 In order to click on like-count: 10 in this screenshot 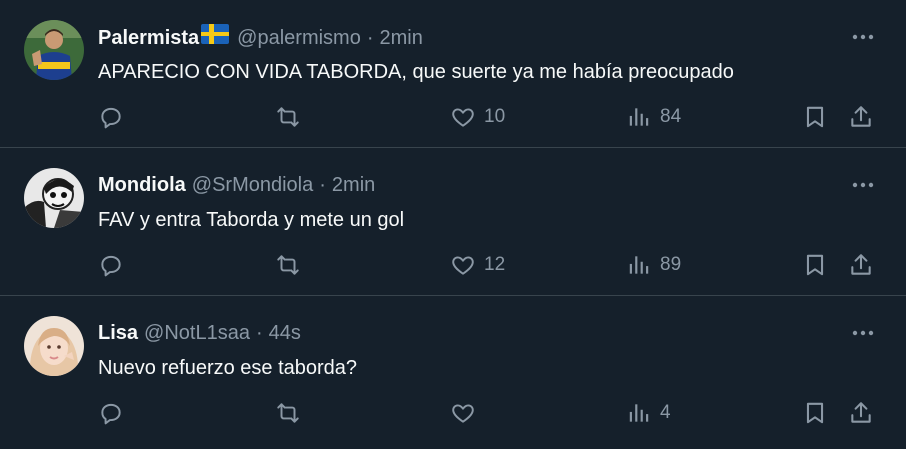, I will do `click(495, 116)`.